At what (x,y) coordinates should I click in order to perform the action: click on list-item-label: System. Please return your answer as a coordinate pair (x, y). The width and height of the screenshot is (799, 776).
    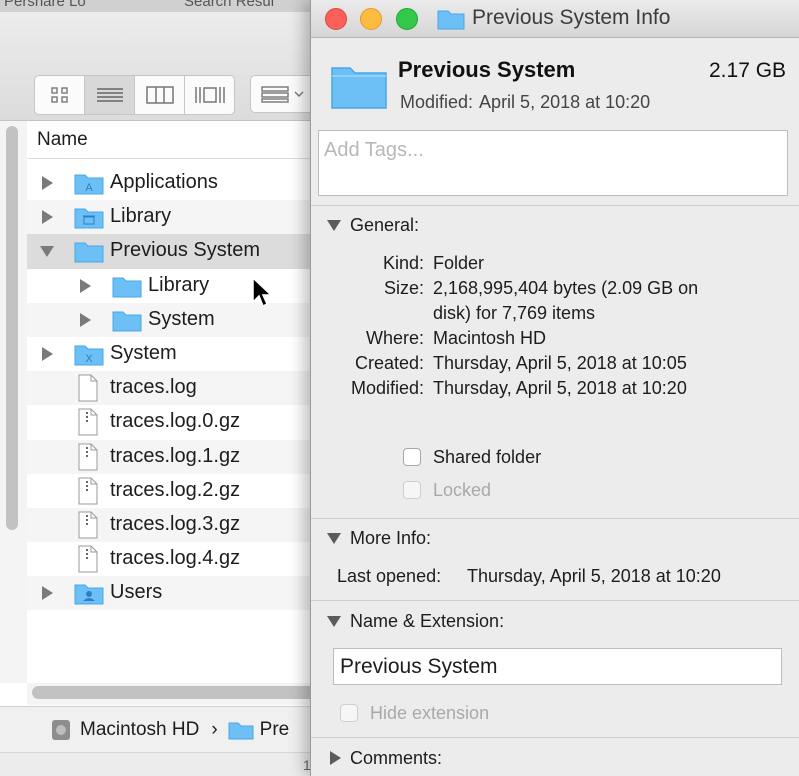
    Looking at the image, I should click on (181, 318).